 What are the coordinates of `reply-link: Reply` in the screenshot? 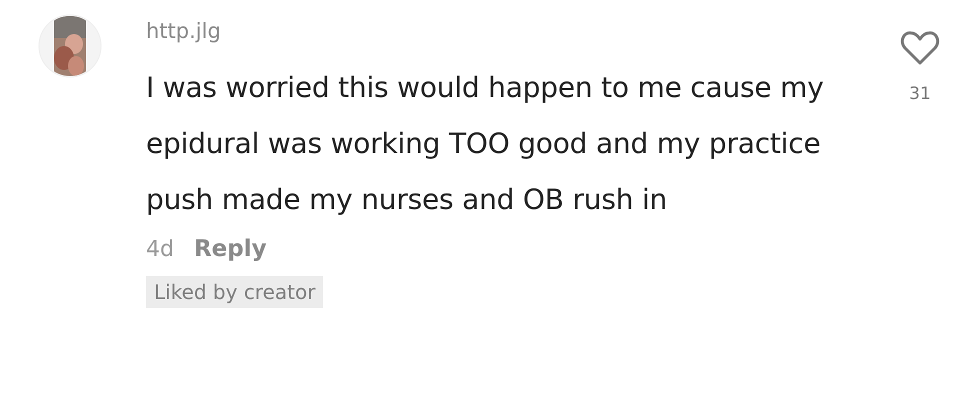 It's located at (230, 249).